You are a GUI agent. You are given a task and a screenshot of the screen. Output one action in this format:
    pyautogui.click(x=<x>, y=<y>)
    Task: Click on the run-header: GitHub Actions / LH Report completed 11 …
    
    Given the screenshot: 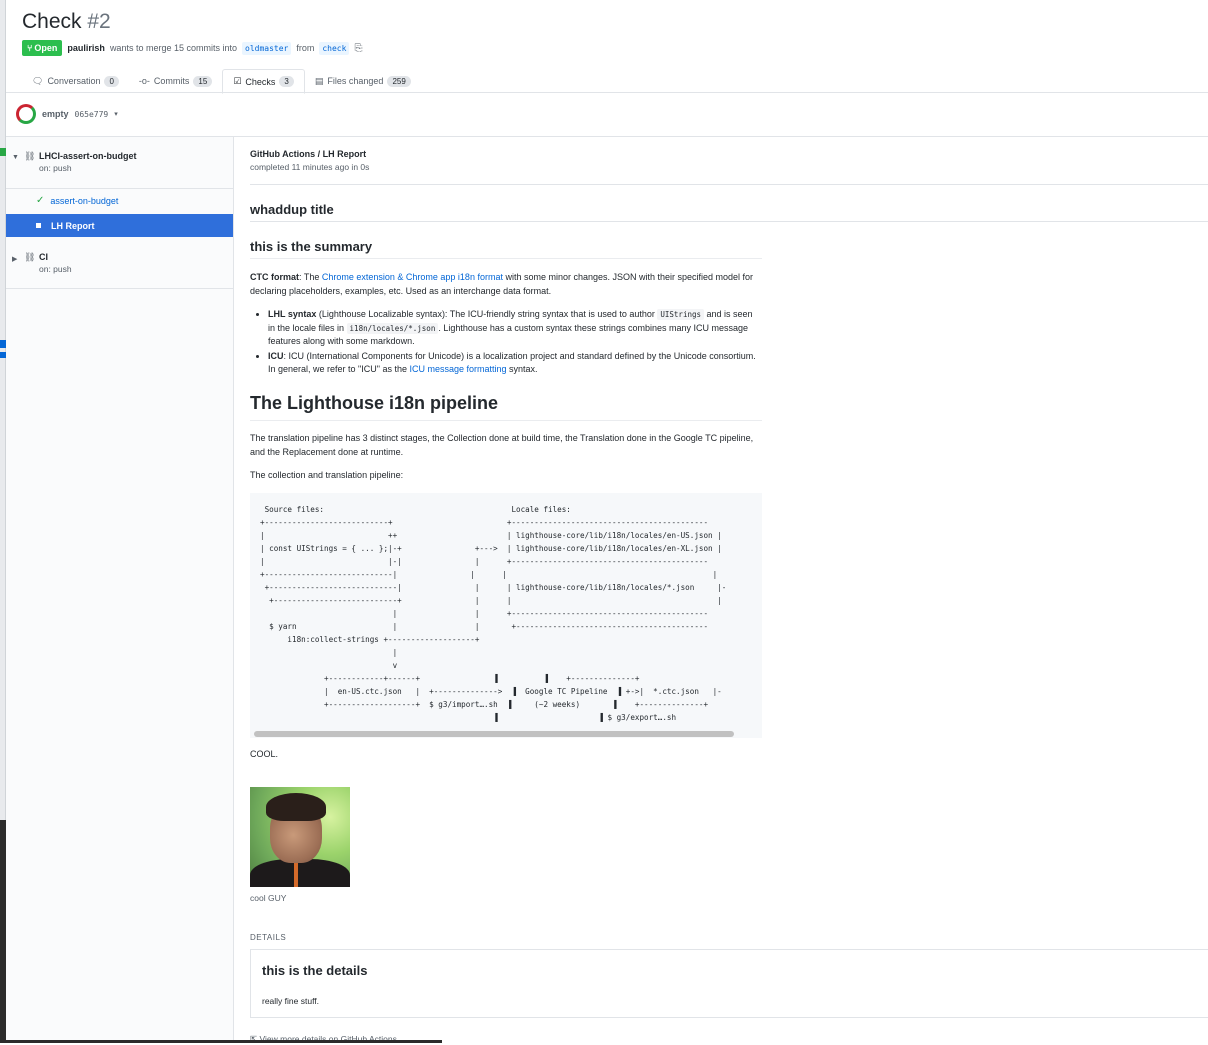 What is the action you would take?
    pyautogui.click(x=309, y=160)
    